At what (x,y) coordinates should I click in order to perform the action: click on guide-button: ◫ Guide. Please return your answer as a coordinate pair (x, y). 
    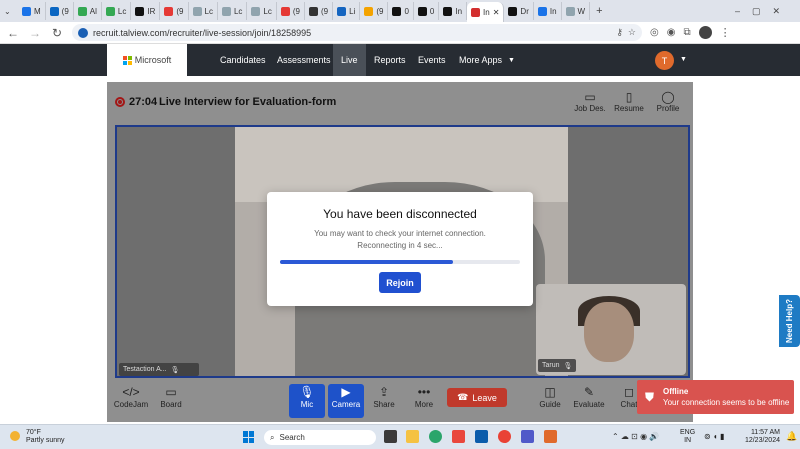
    Looking at the image, I should click on (550, 401).